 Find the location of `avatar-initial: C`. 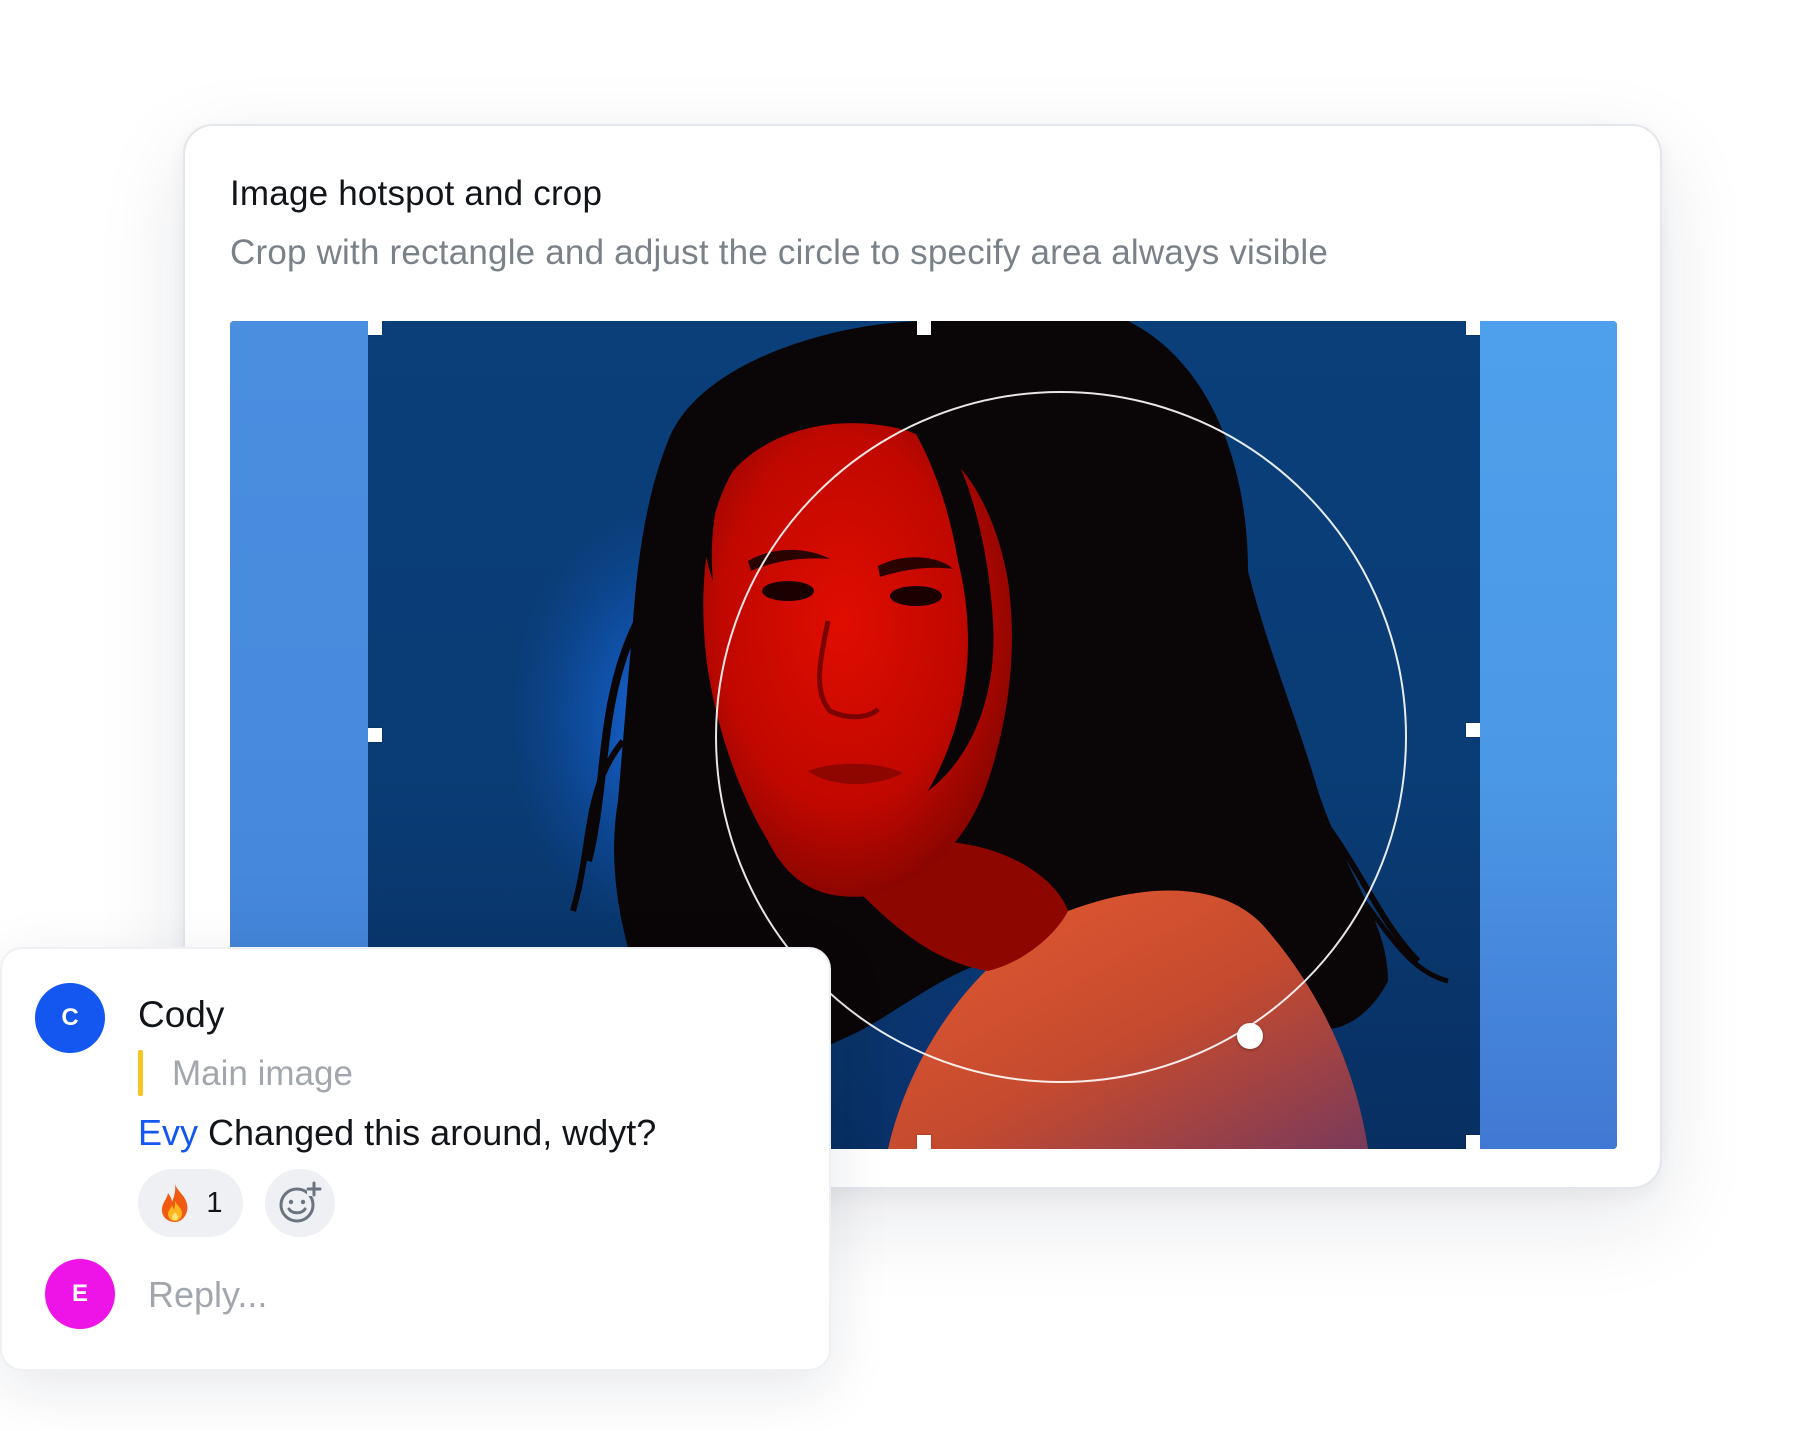

avatar-initial: C is located at coordinates (70, 1017).